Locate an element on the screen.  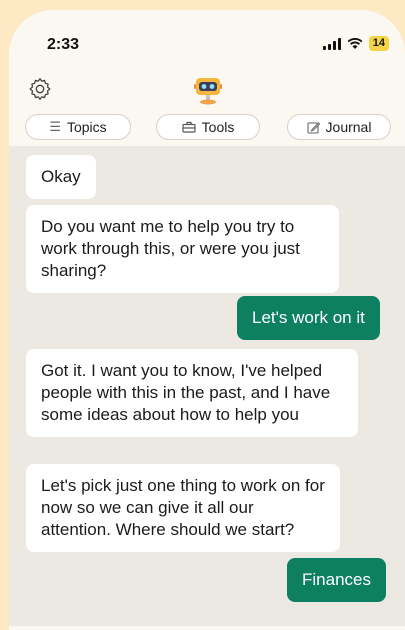
app-header is located at coordinates (207, 95).